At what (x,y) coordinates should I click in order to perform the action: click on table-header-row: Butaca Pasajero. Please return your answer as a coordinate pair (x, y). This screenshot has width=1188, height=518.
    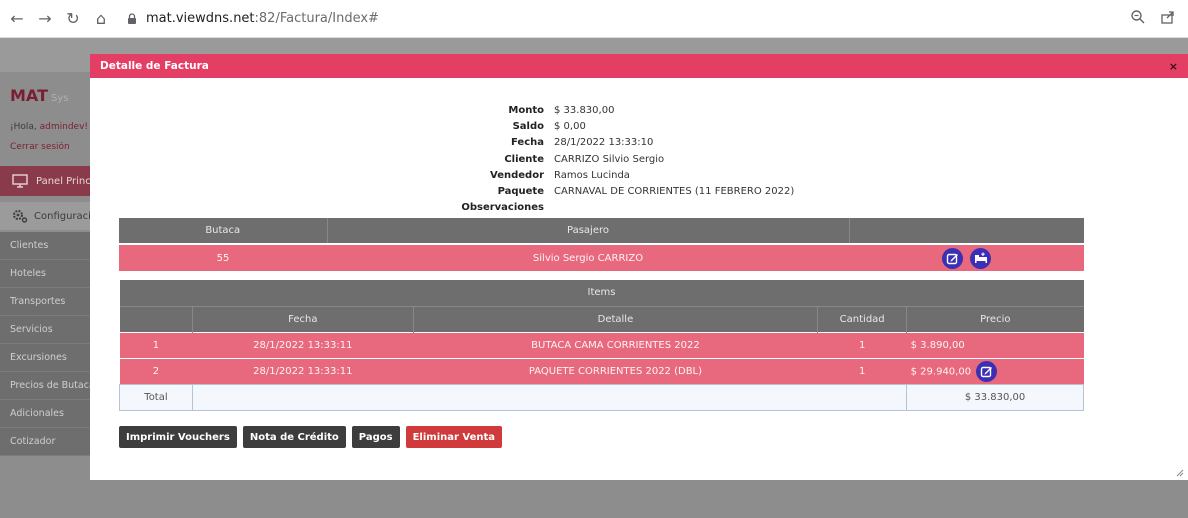
    Looking at the image, I should click on (601, 231).